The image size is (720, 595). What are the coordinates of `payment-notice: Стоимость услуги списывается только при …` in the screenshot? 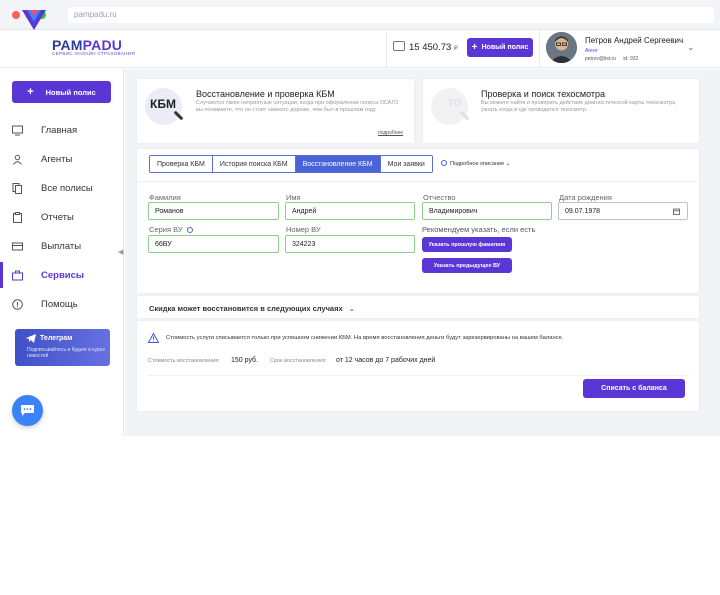 It's located at (365, 338).